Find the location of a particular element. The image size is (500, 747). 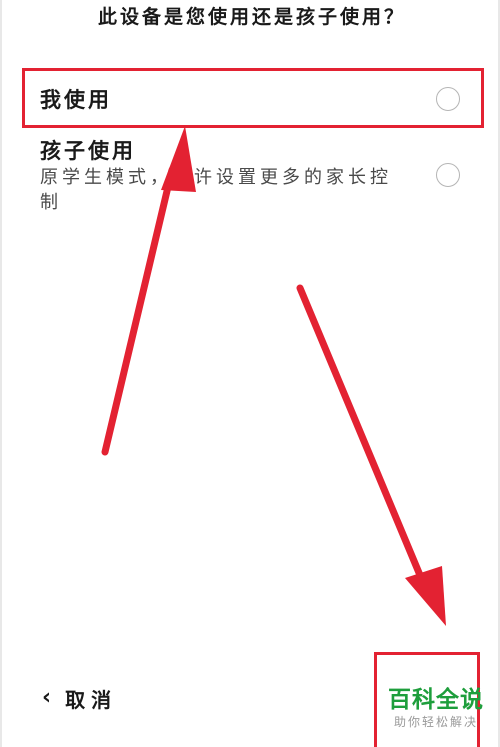

option-child-use: 孩子使用 原学生模式，允许设置更多的家长控制 is located at coordinates (253, 178).